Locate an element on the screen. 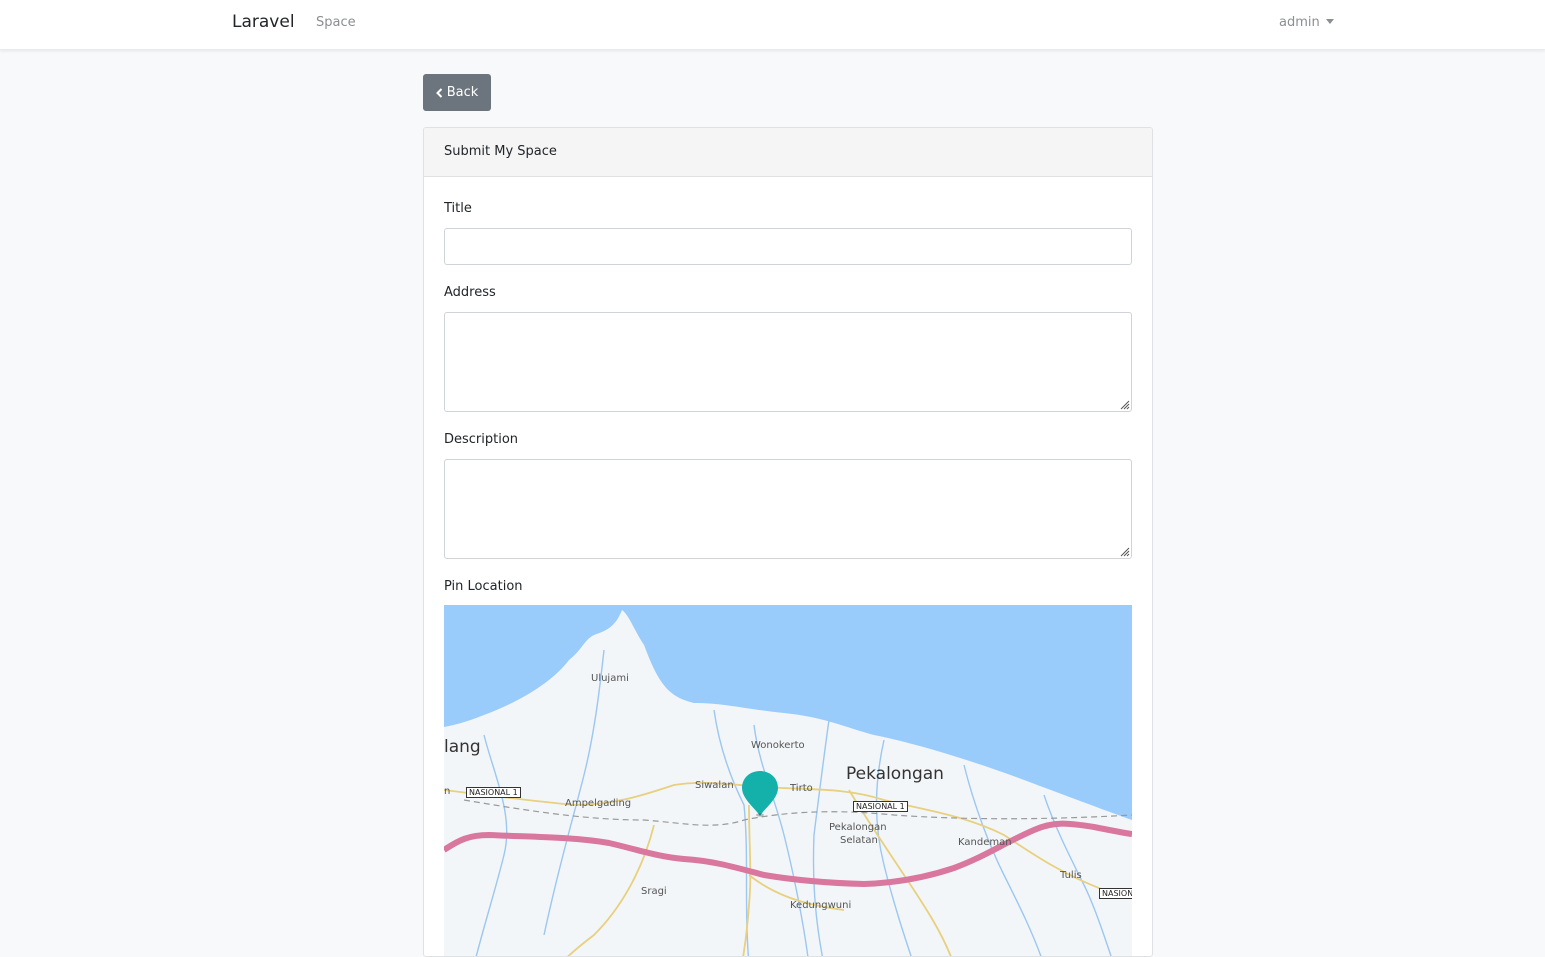  map-label-kedungwuni: Kedungwuni is located at coordinates (821, 905).